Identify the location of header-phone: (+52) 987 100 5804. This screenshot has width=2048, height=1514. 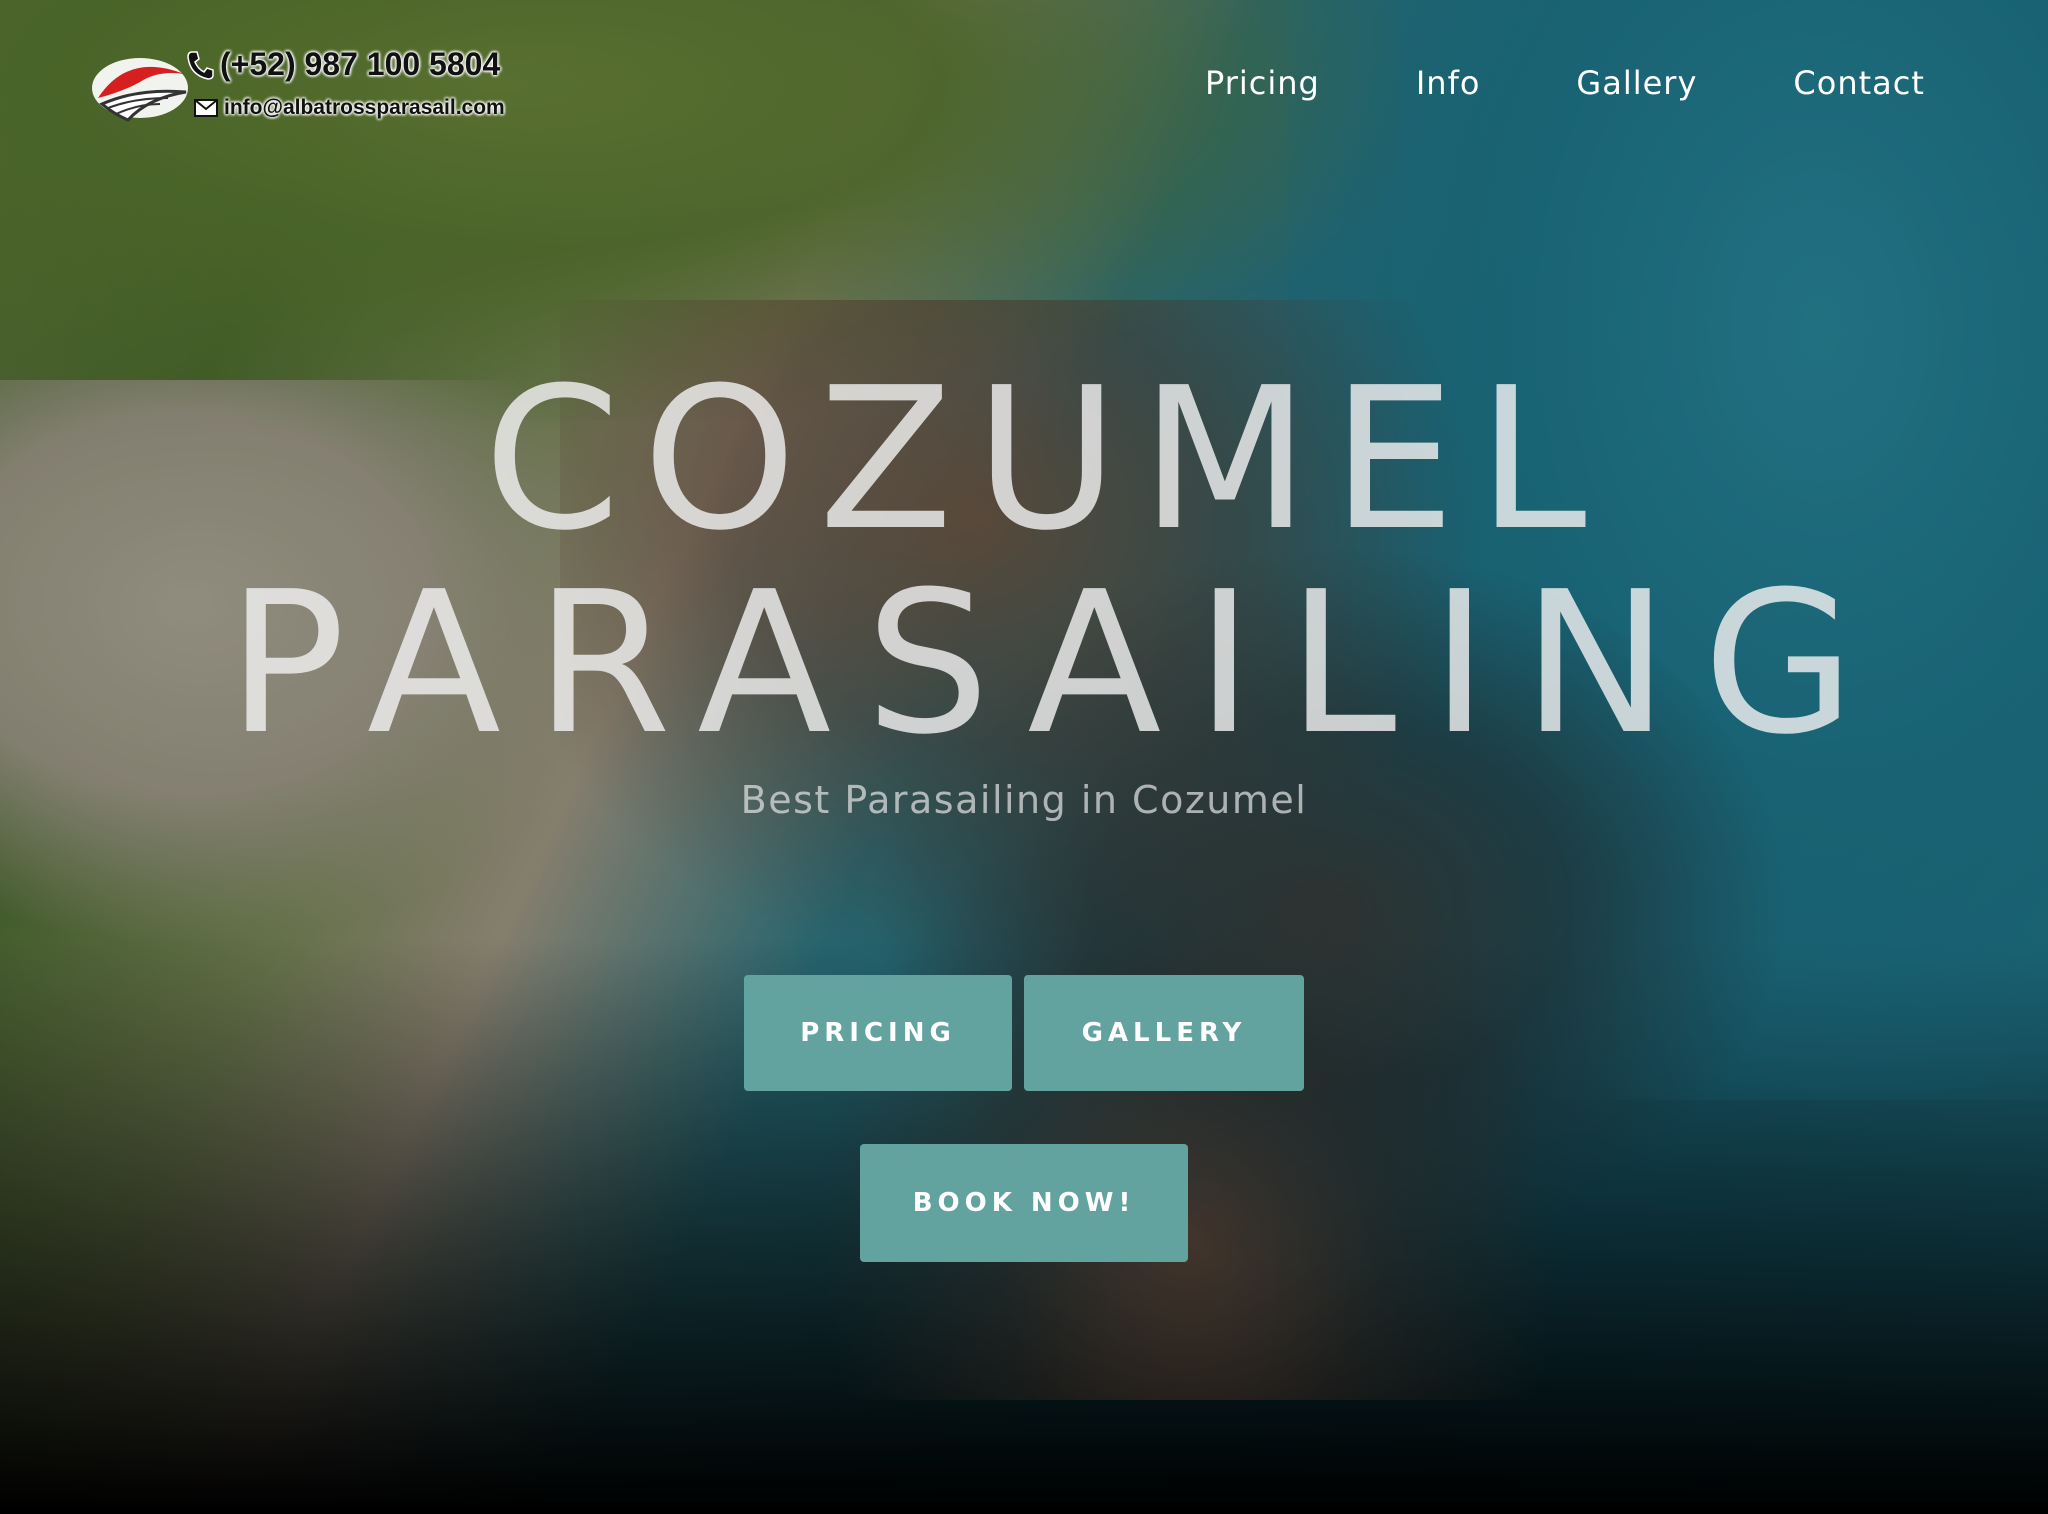
(343, 64).